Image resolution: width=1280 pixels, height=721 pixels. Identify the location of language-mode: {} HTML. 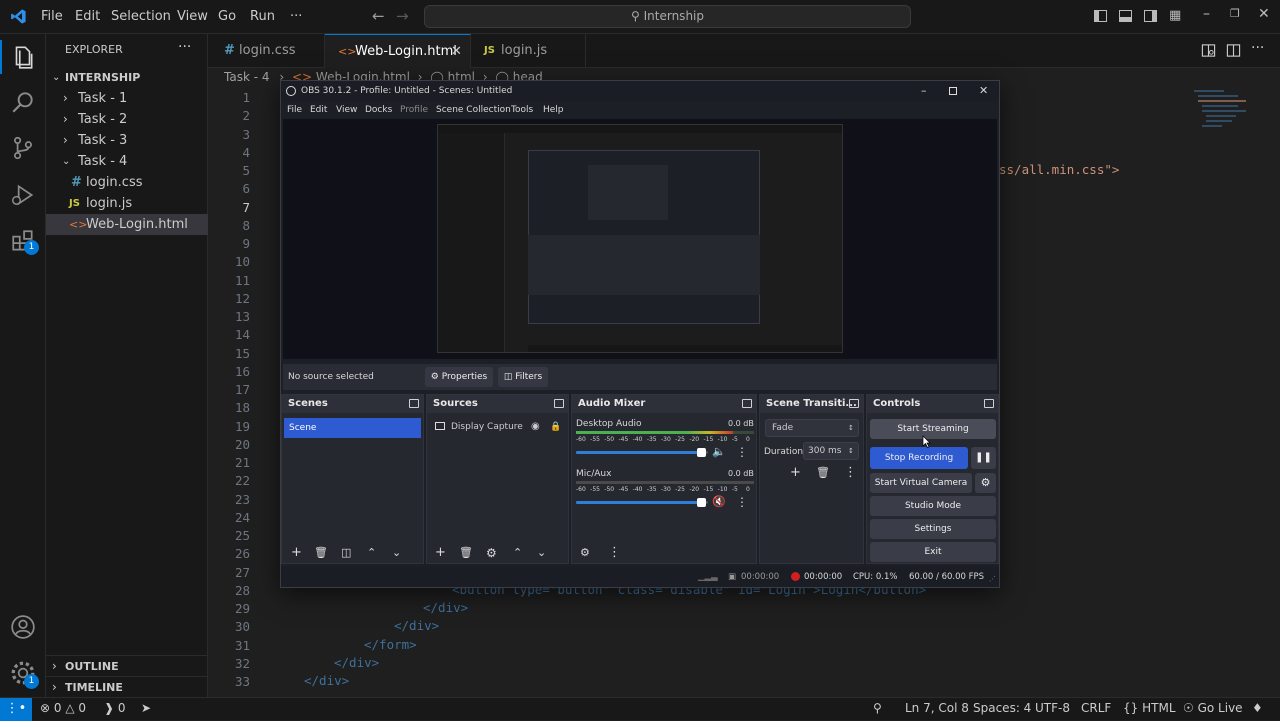
(1149, 708).